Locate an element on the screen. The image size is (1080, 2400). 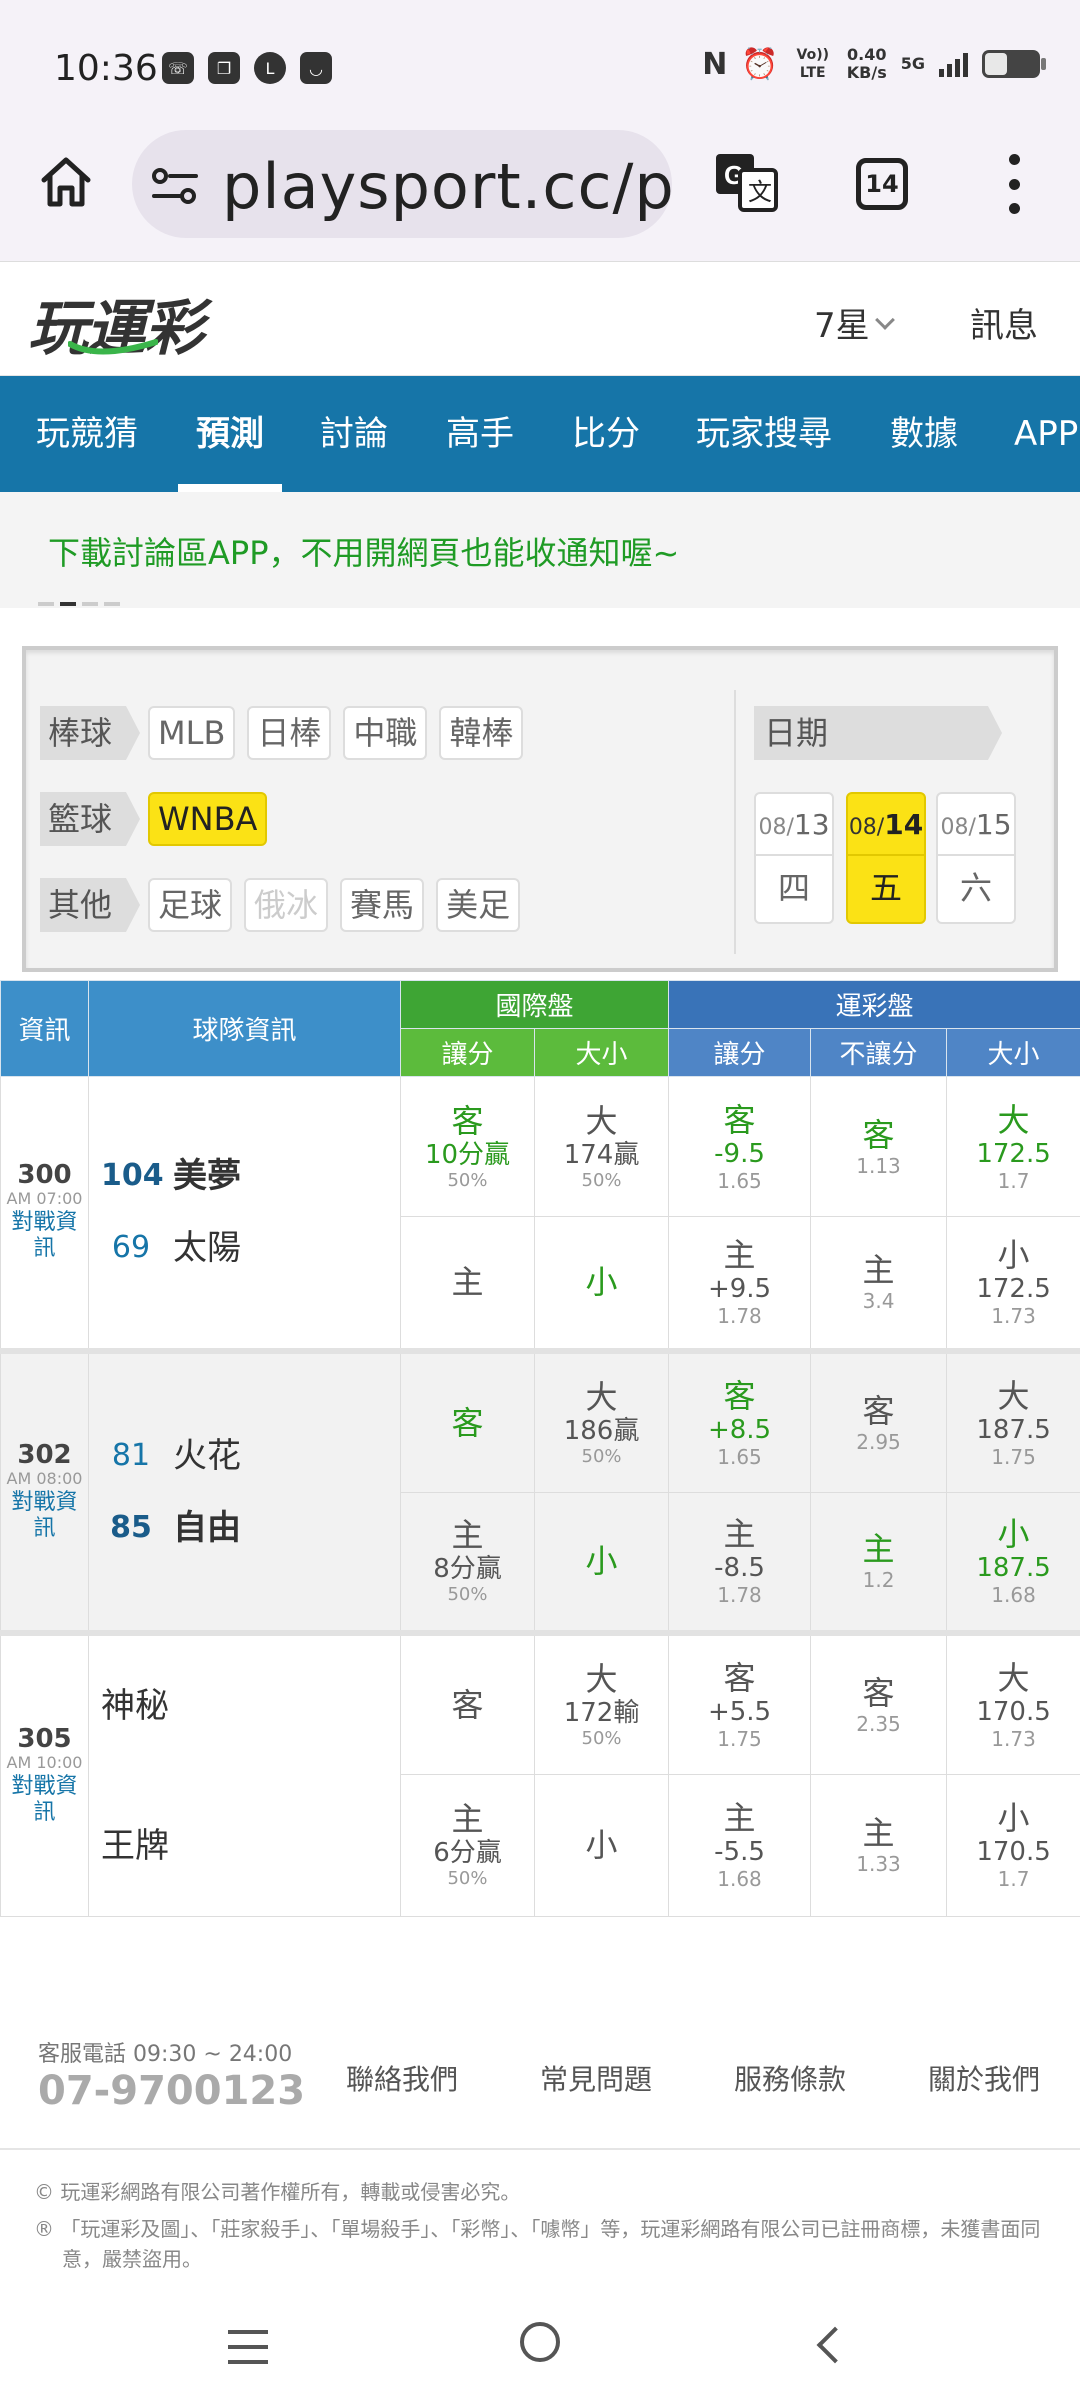
moneyline-away-cell: 客 1.13 is located at coordinates (879, 1146).